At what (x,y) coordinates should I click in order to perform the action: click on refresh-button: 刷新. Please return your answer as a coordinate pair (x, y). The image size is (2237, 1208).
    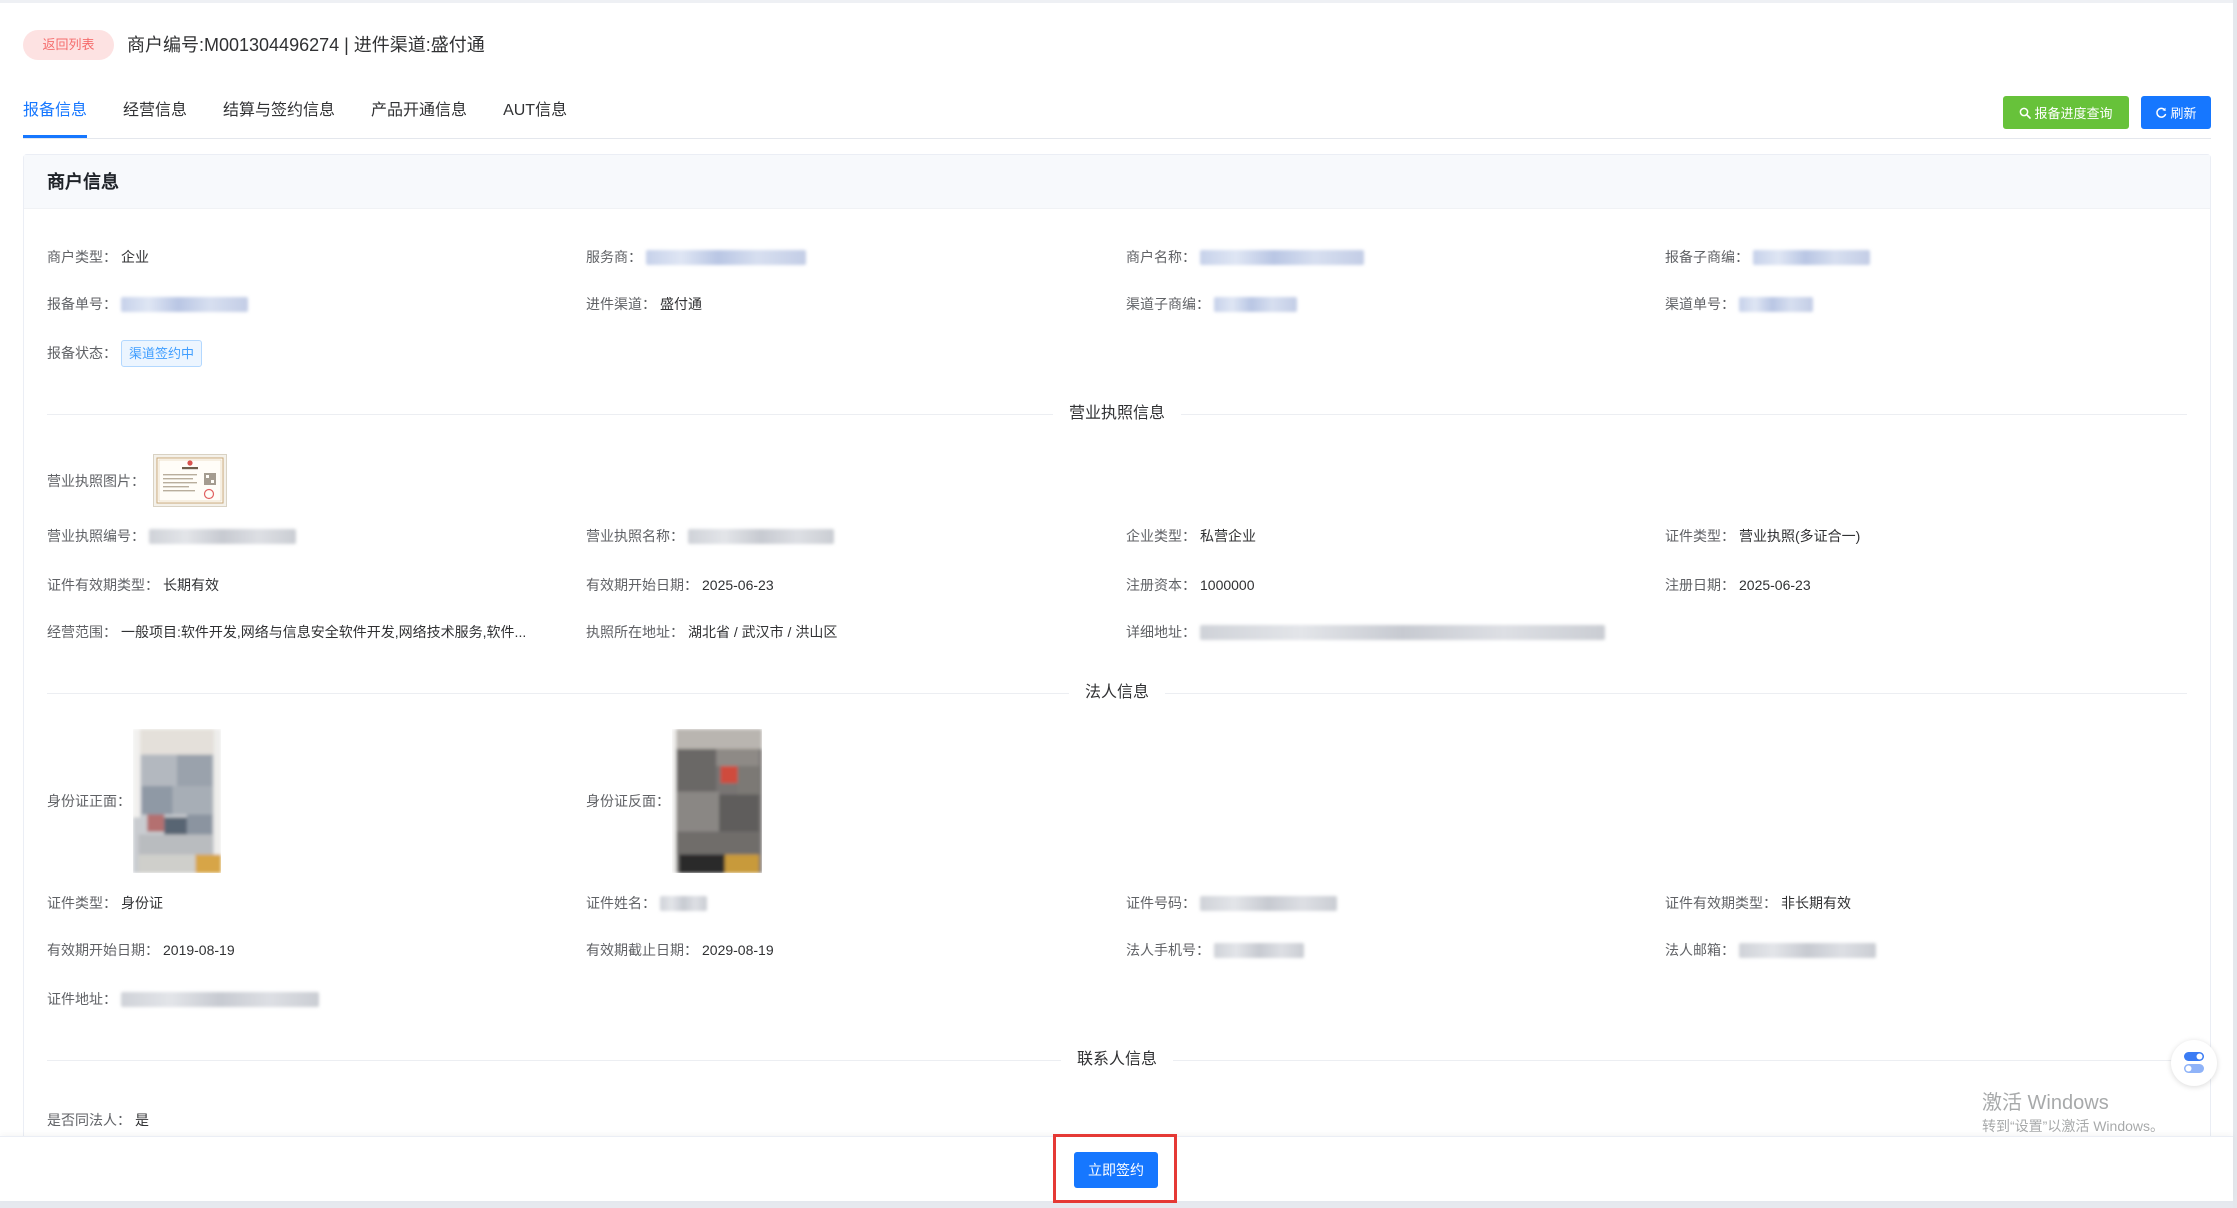
    Looking at the image, I should click on (2176, 112).